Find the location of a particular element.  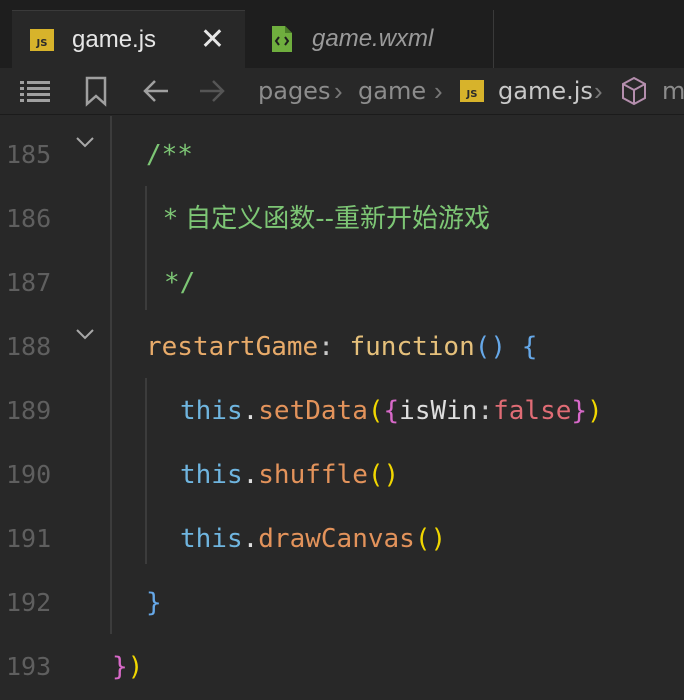

editor-tab-bar: JS game.js ✕ game.wxml is located at coordinates (342, 34).